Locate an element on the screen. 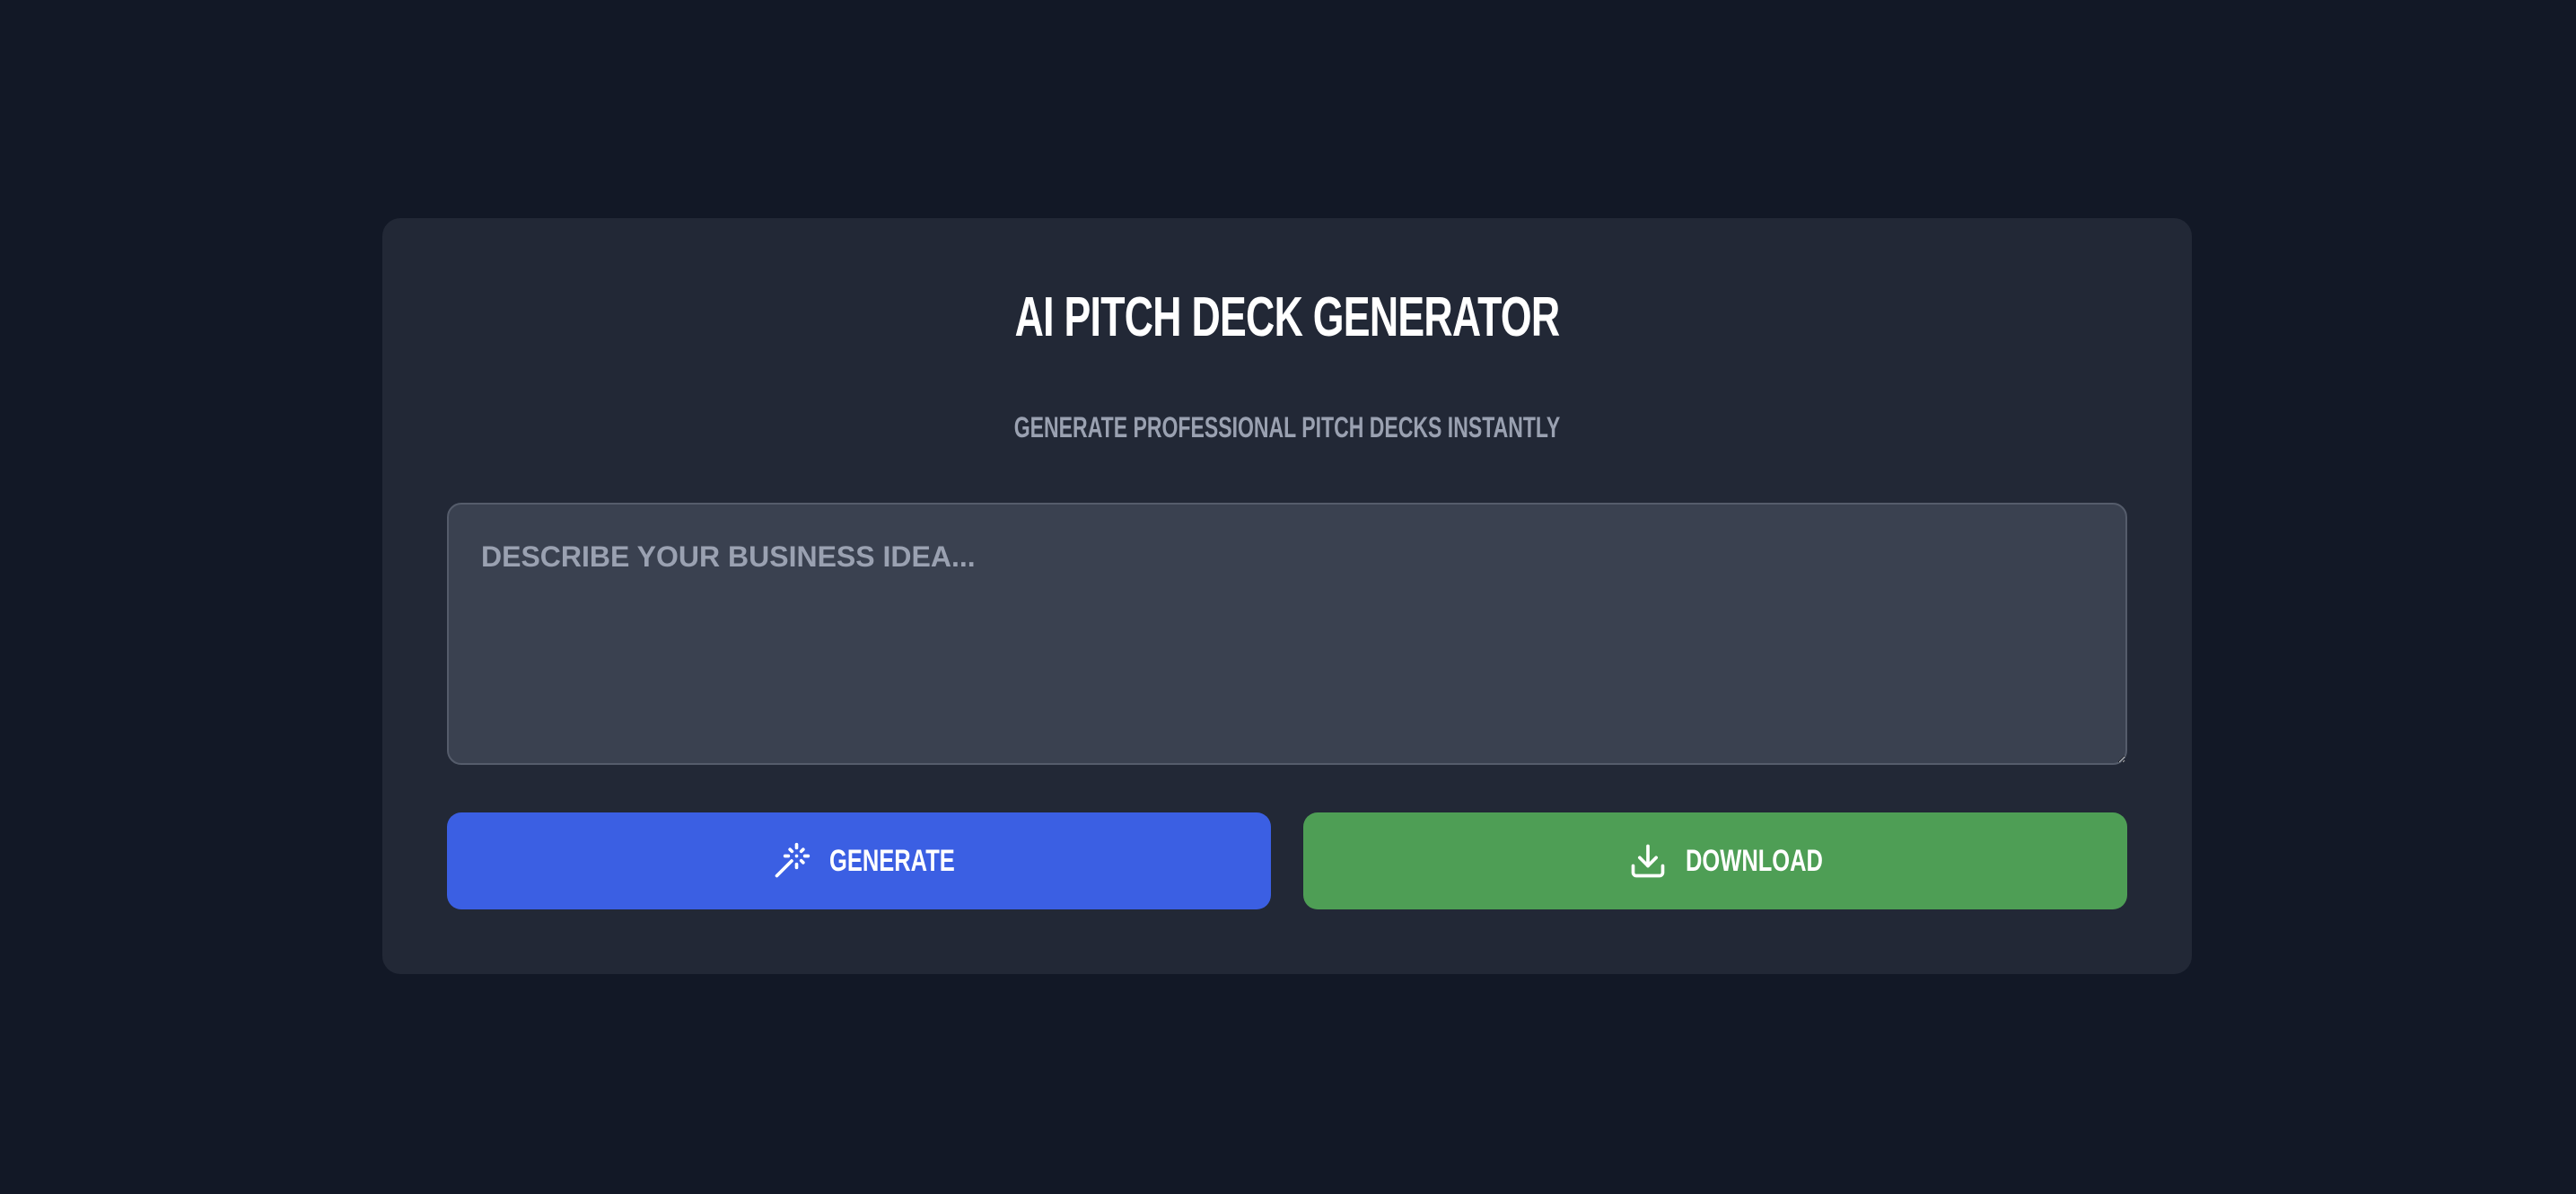 The image size is (2576, 1194). business-idea-input is located at coordinates (1287, 634).